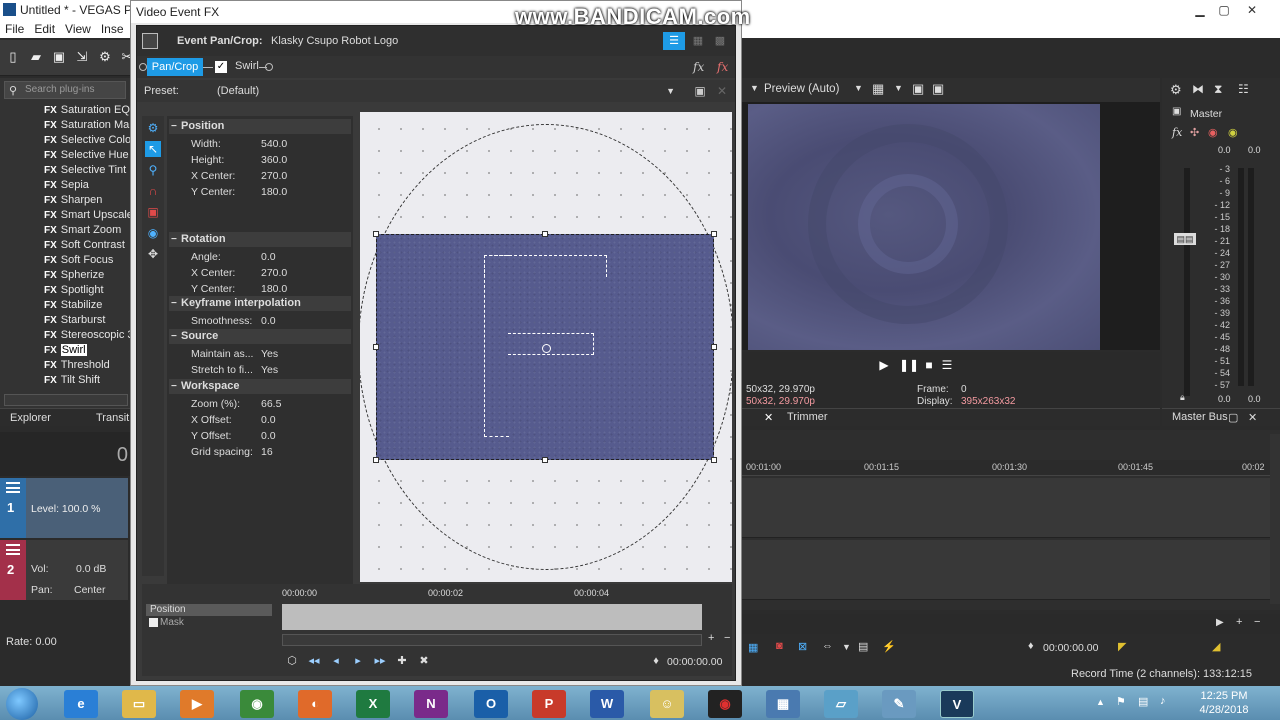  Describe the element at coordinates (314, 661) in the screenshot. I see `first-keyframe-icon: ◂◂` at that location.